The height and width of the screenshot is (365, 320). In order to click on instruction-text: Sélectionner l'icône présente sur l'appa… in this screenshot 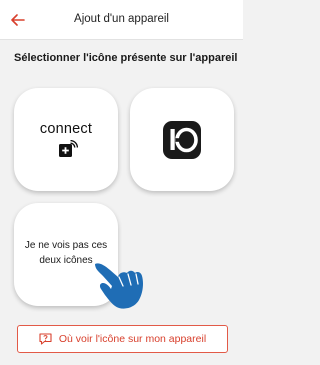, I will do `click(126, 58)`.